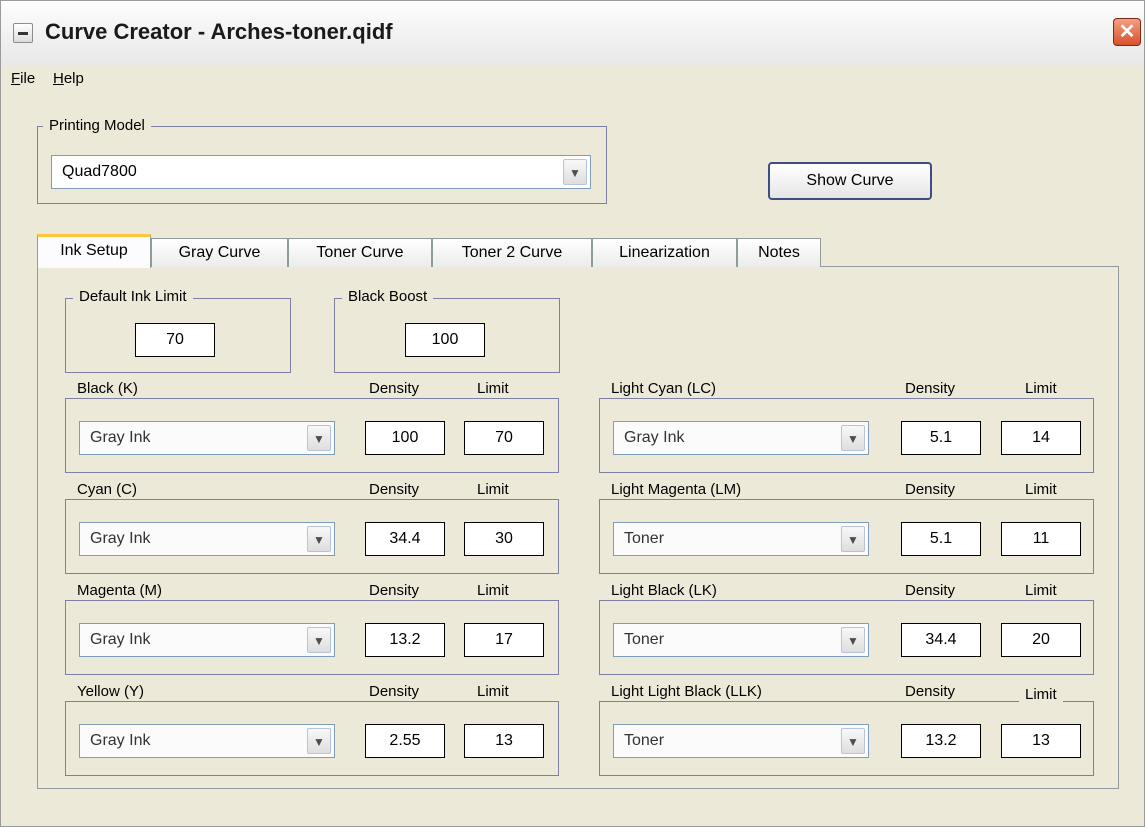 Image resolution: width=1145 pixels, height=827 pixels. Describe the element at coordinates (1127, 32) in the screenshot. I see `close-icon: ✕` at that location.